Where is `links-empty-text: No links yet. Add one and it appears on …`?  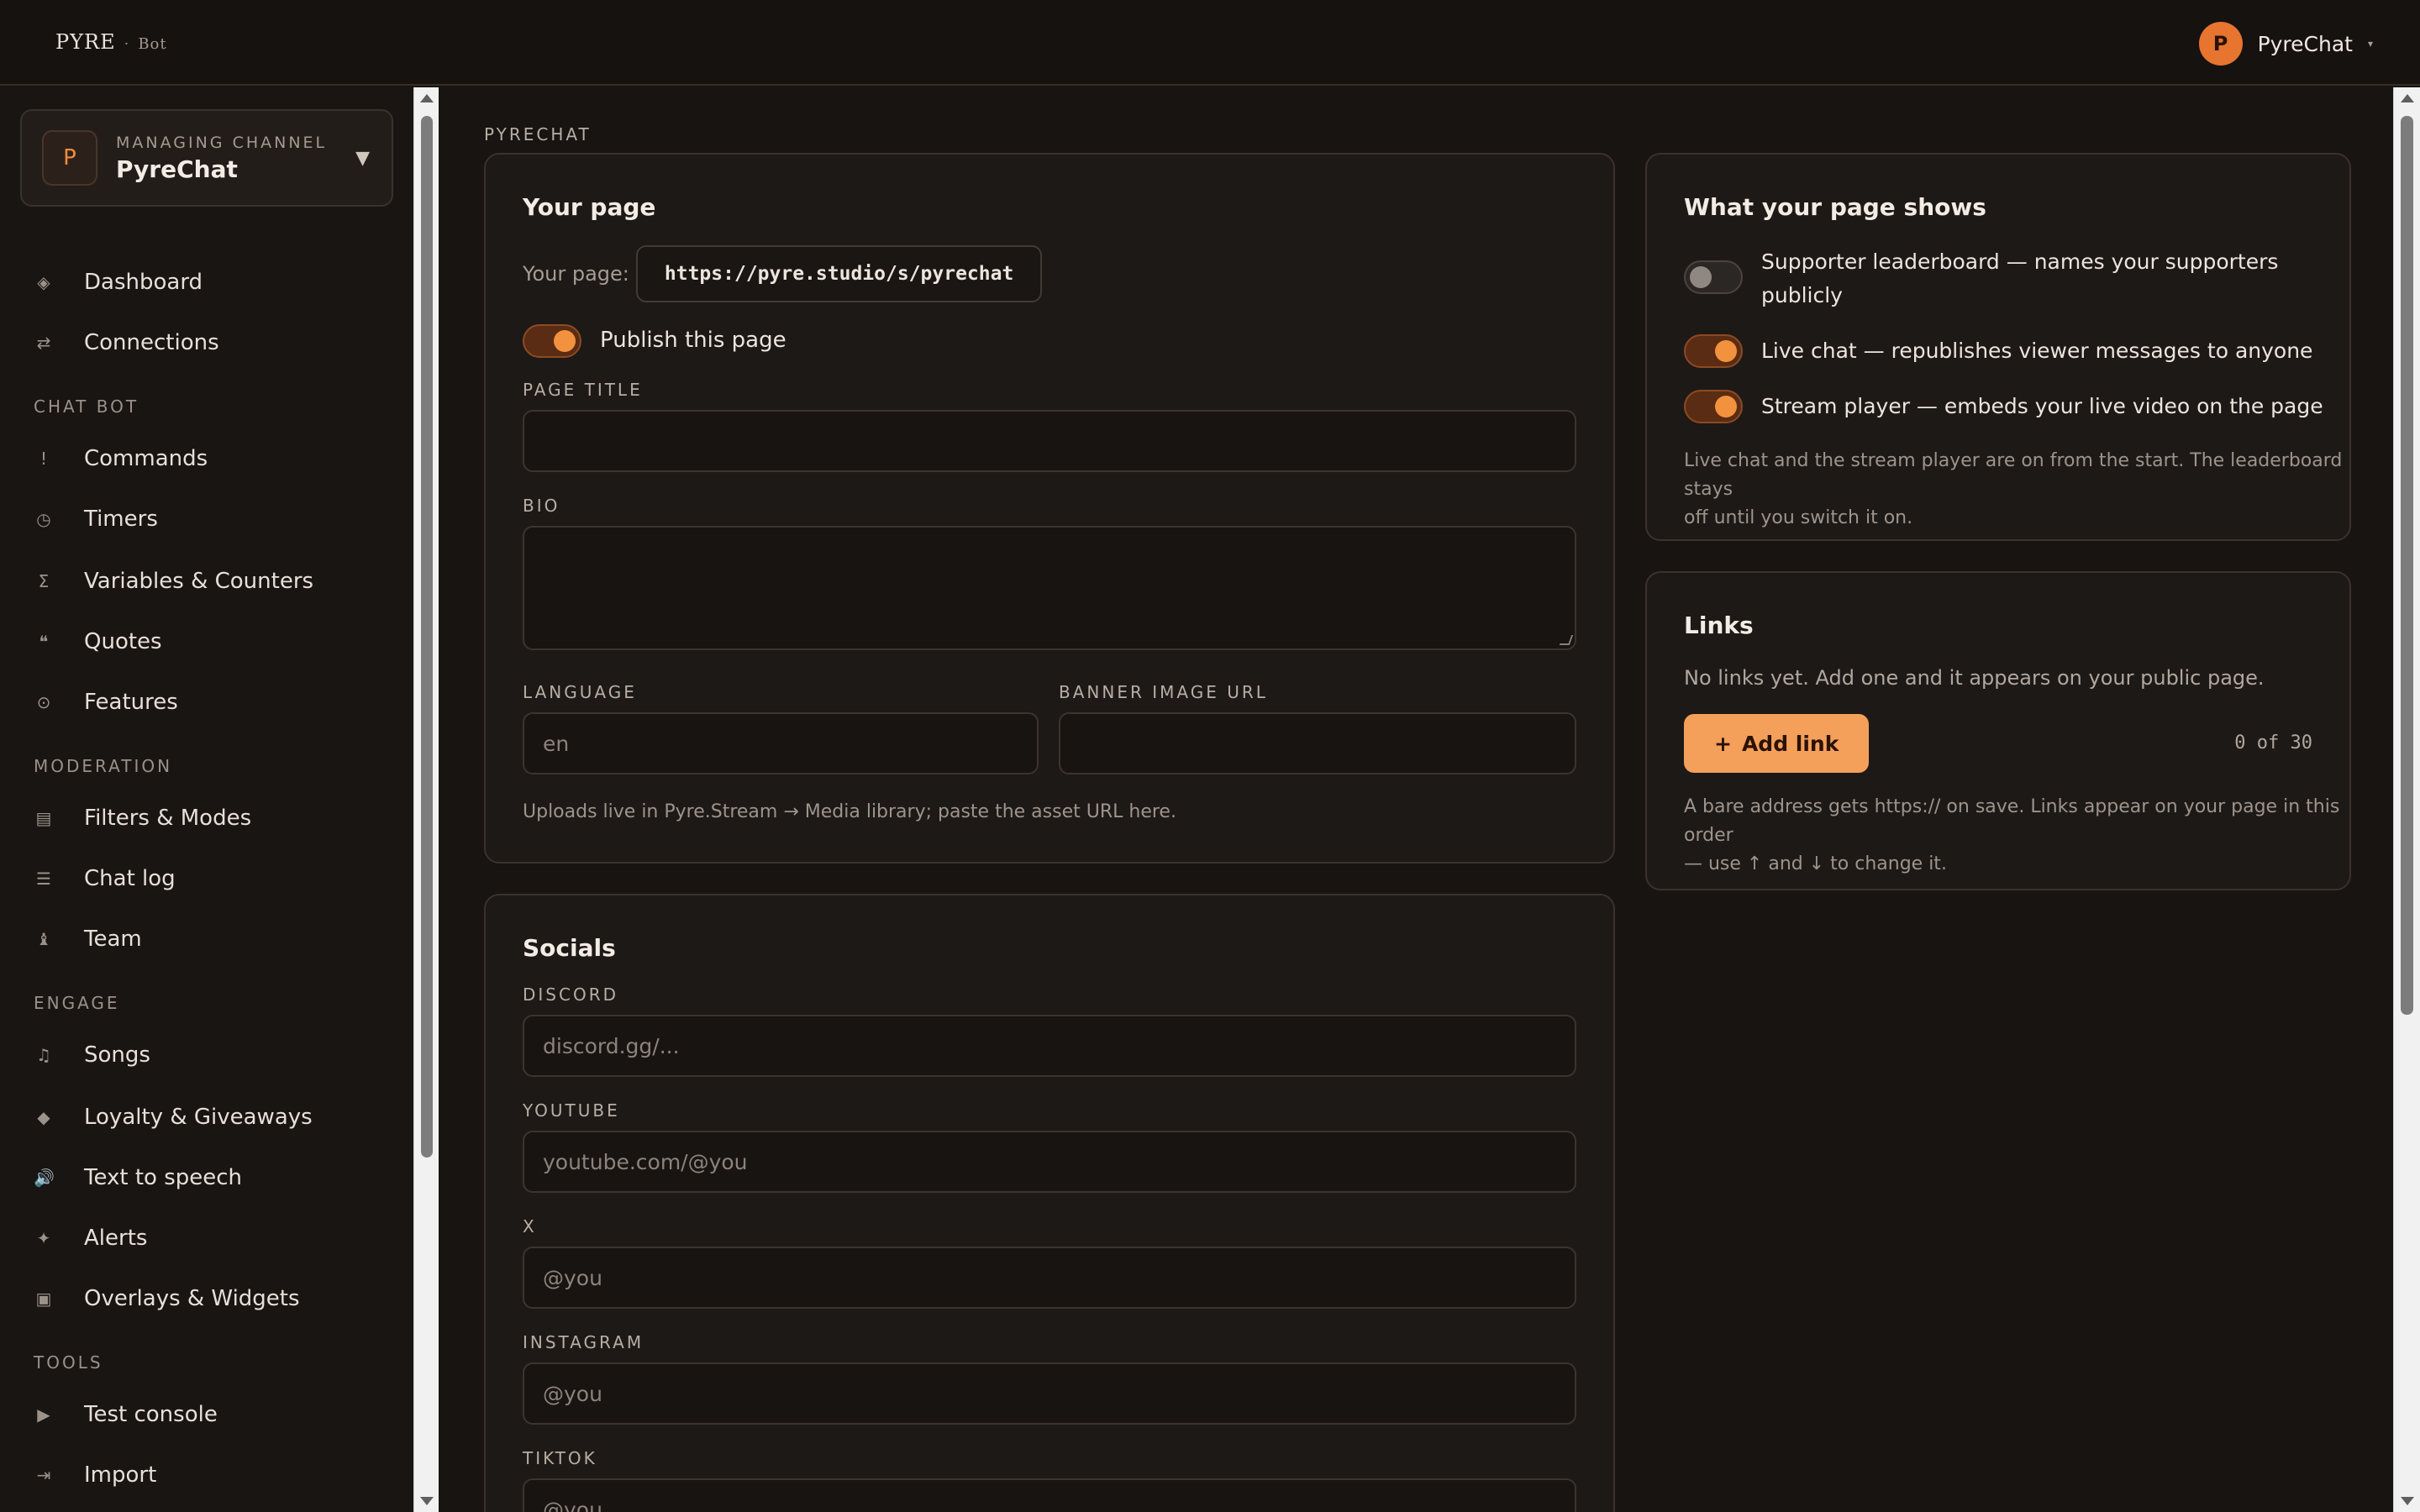 links-empty-text: No links yet. Add one and it appears on … is located at coordinates (1975, 678).